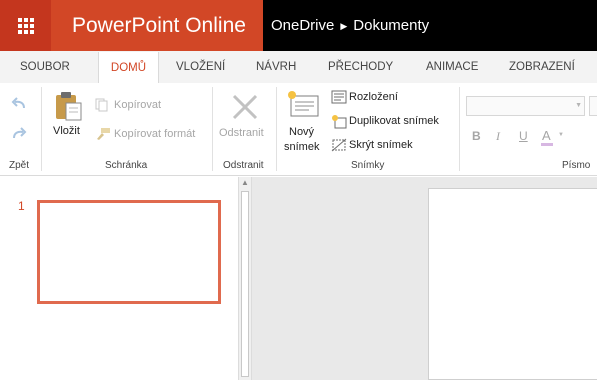 Image resolution: width=597 pixels, height=380 pixels. What do you see at coordinates (276, 67) in the screenshot?
I see `tab-navrh: NÁVRH` at bounding box center [276, 67].